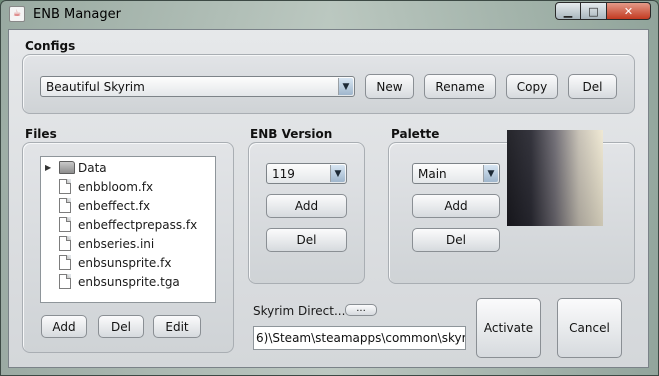  Describe the element at coordinates (116, 187) in the screenshot. I see `tree-file-label: enbbloom.fx` at that location.